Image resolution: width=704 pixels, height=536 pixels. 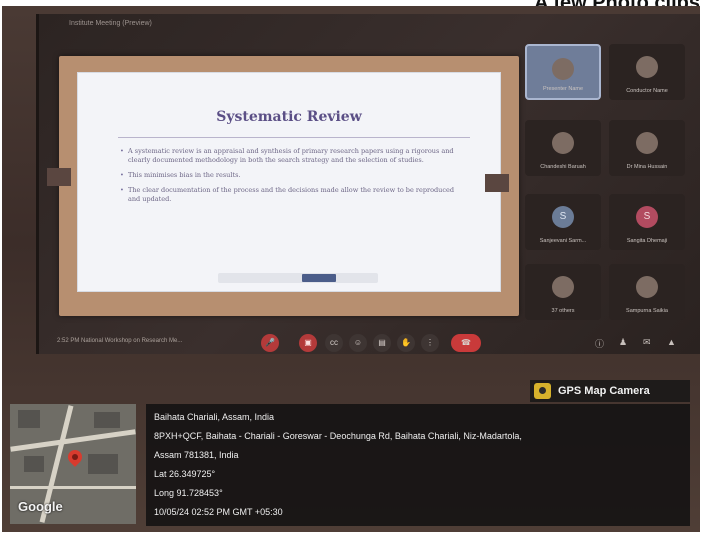 What do you see at coordinates (59, 177) in the screenshot?
I see `left-tape` at bounding box center [59, 177].